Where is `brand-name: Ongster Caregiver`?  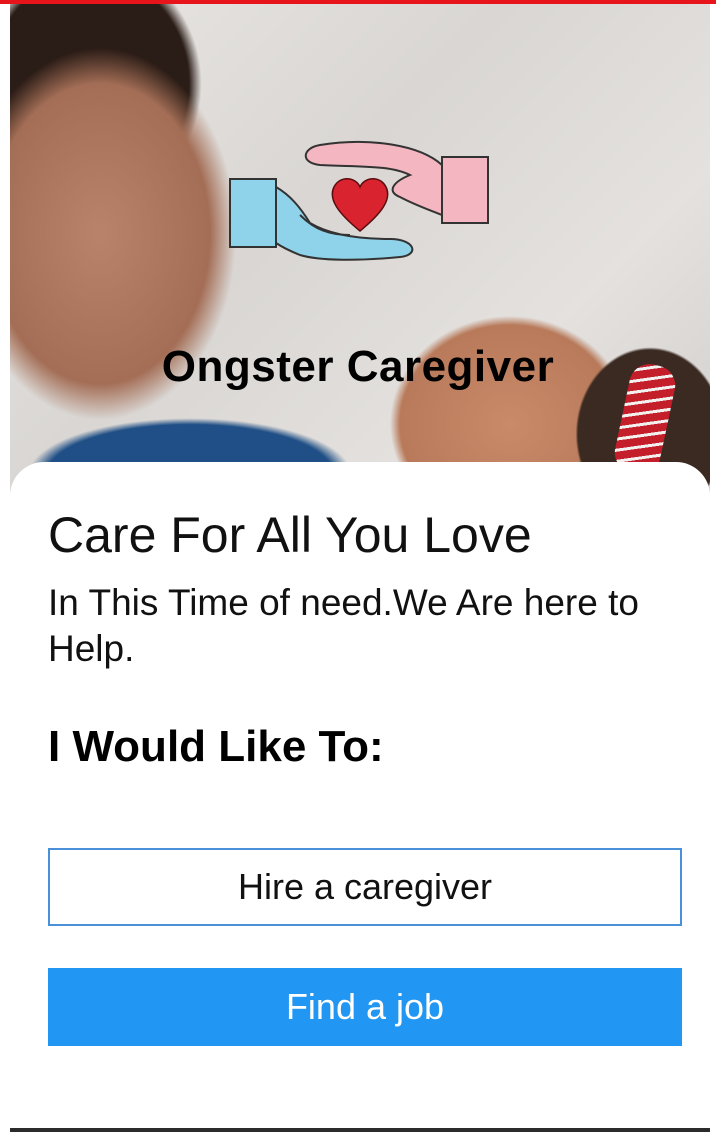
brand-name: Ongster Caregiver is located at coordinates (358, 366).